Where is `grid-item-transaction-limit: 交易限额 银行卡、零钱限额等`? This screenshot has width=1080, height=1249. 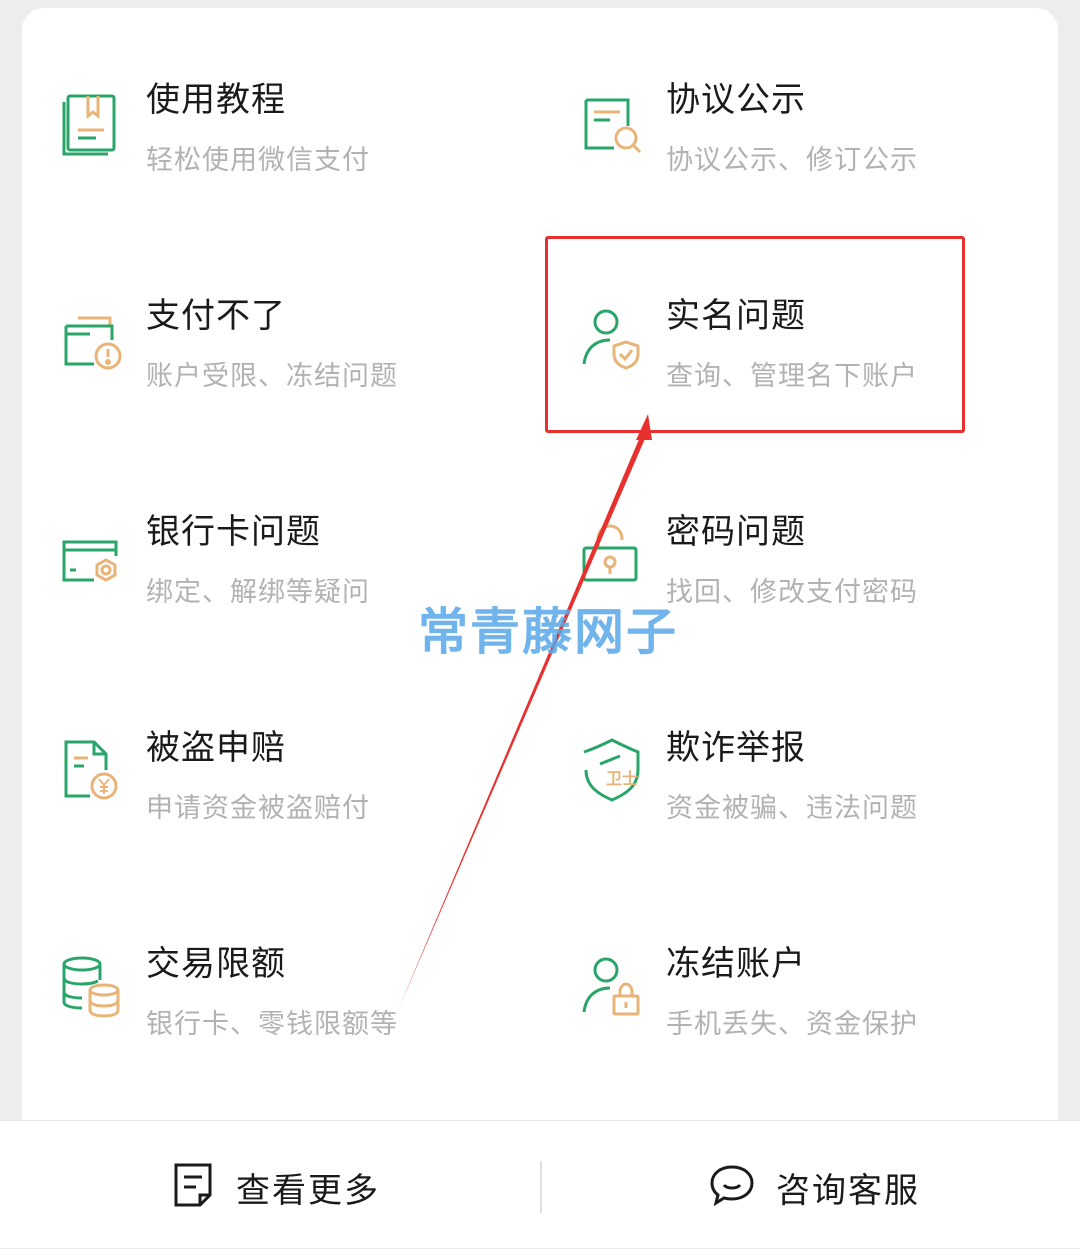 grid-item-transaction-limit: 交易限额 银行卡、零钱限额等 is located at coordinates (262, 957).